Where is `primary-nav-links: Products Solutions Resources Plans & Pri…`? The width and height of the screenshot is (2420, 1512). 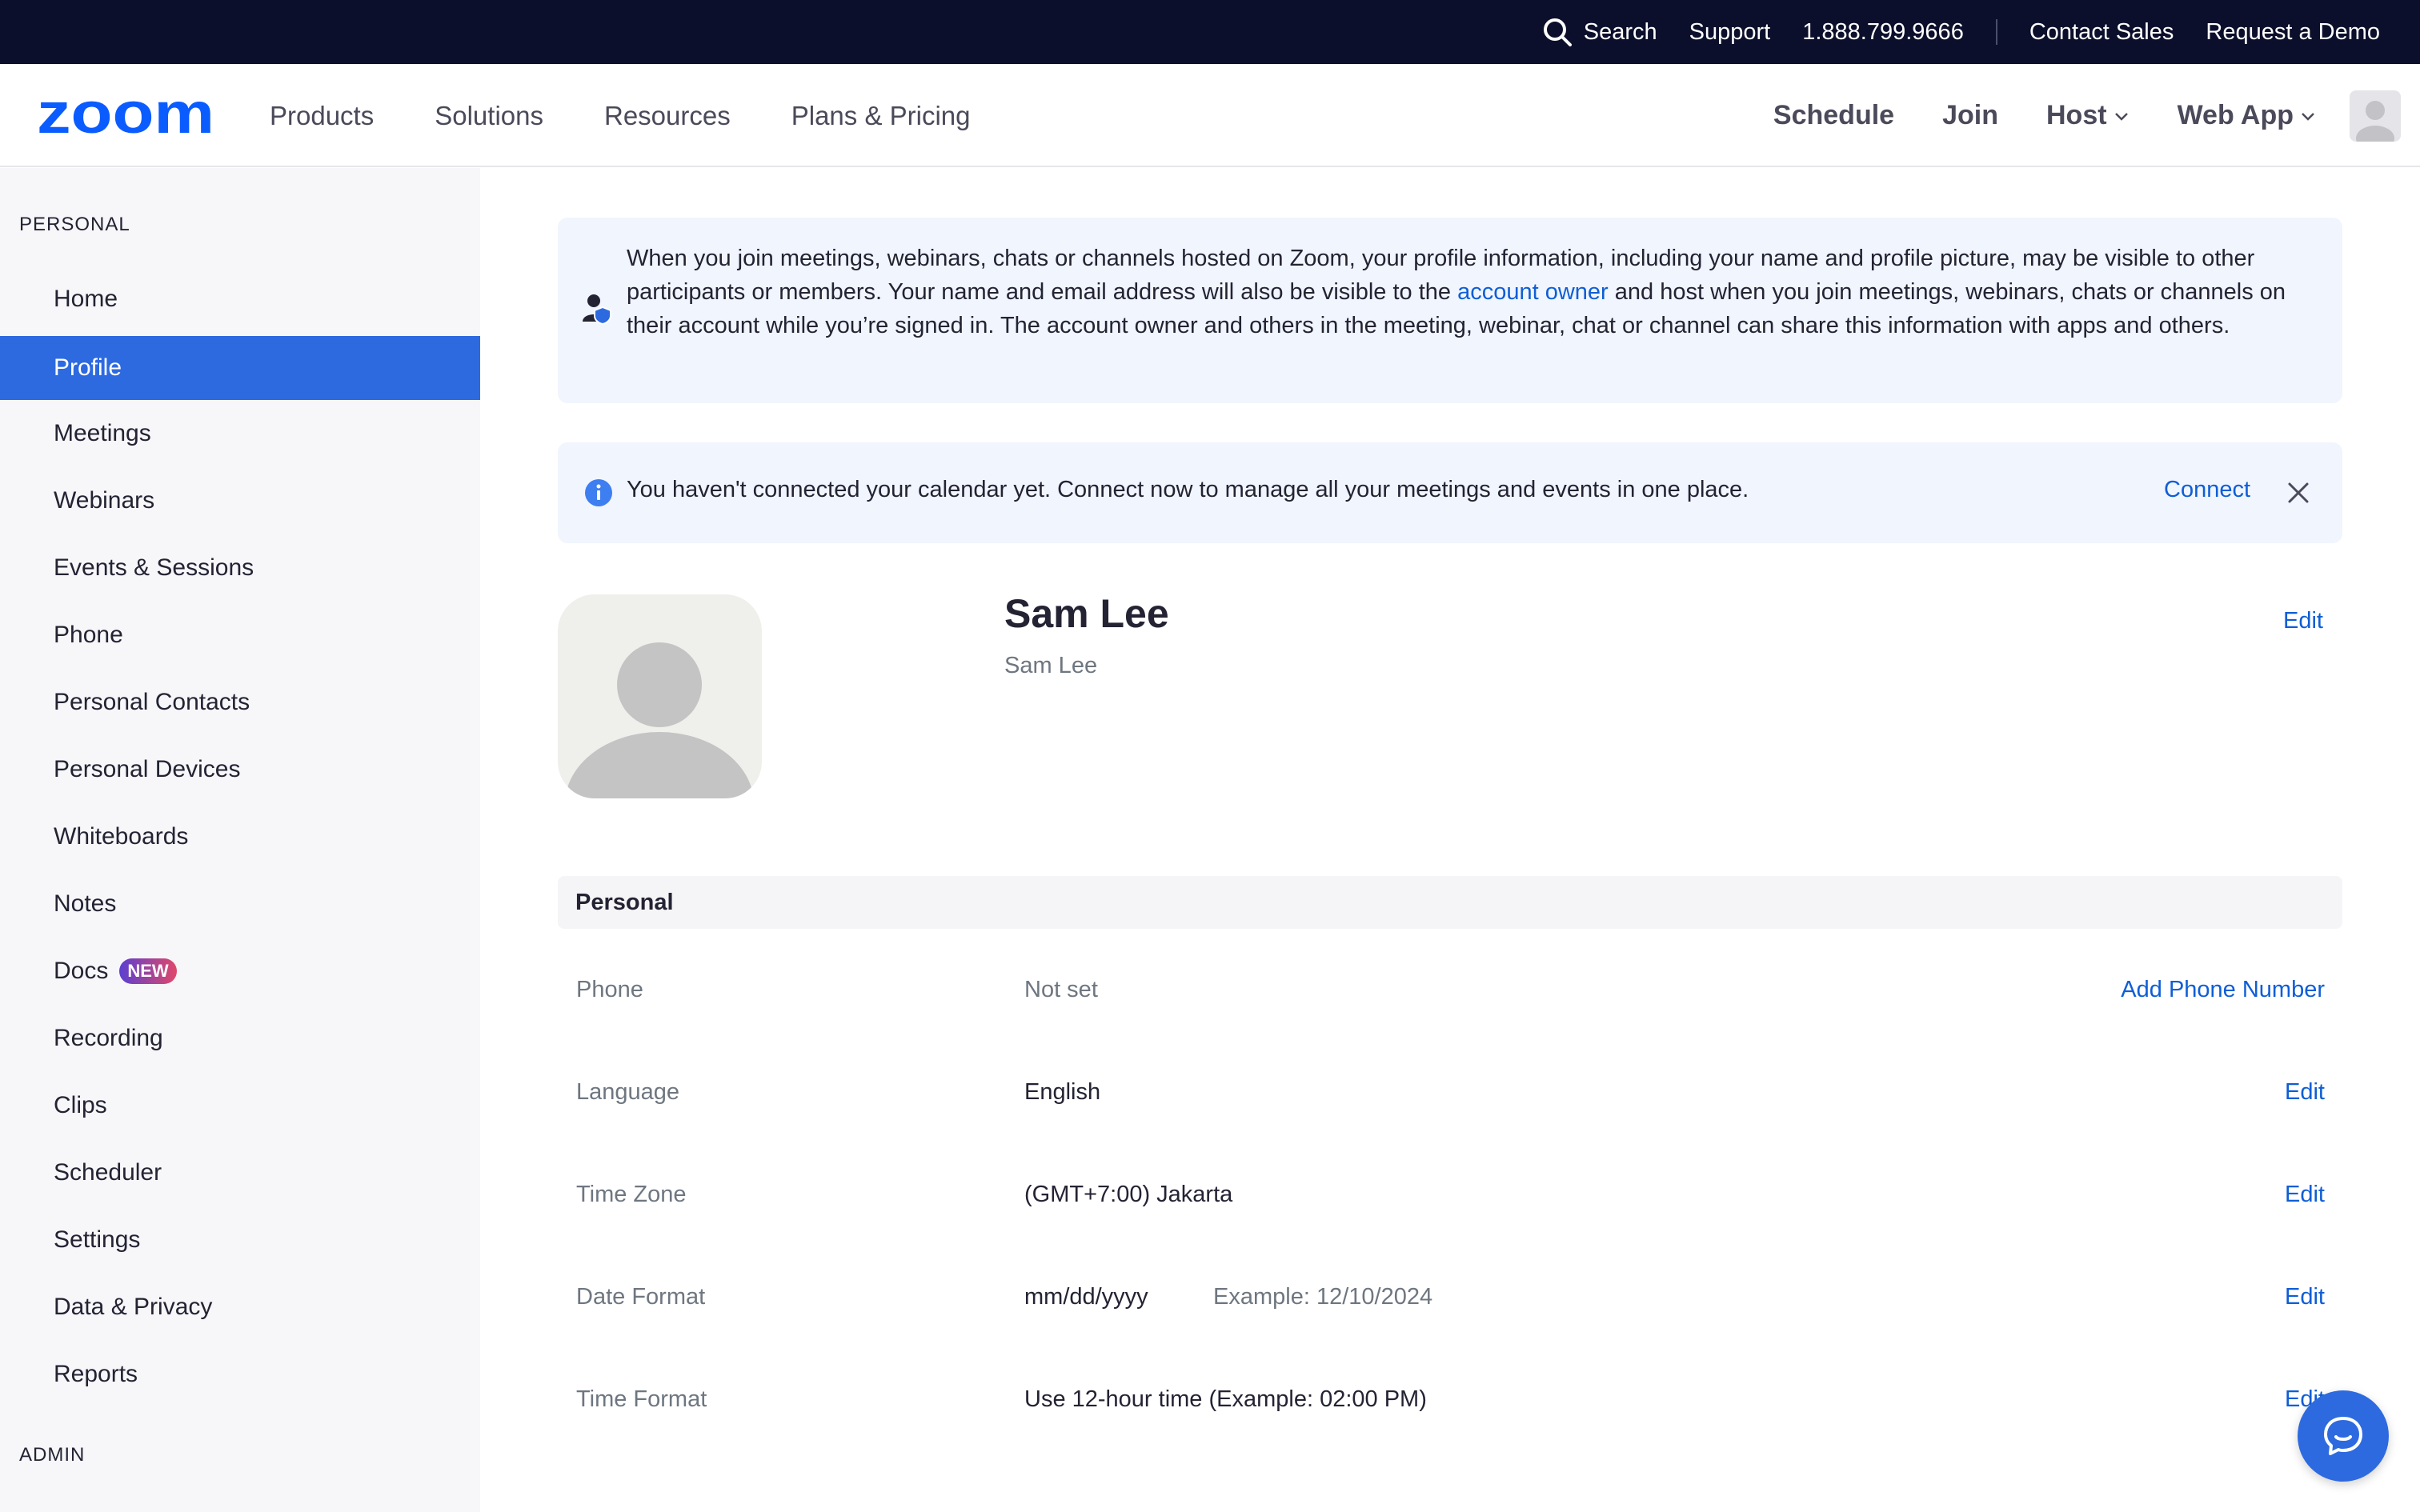
primary-nav-links: Products Solutions Resources Plans & Pri… is located at coordinates (651, 115).